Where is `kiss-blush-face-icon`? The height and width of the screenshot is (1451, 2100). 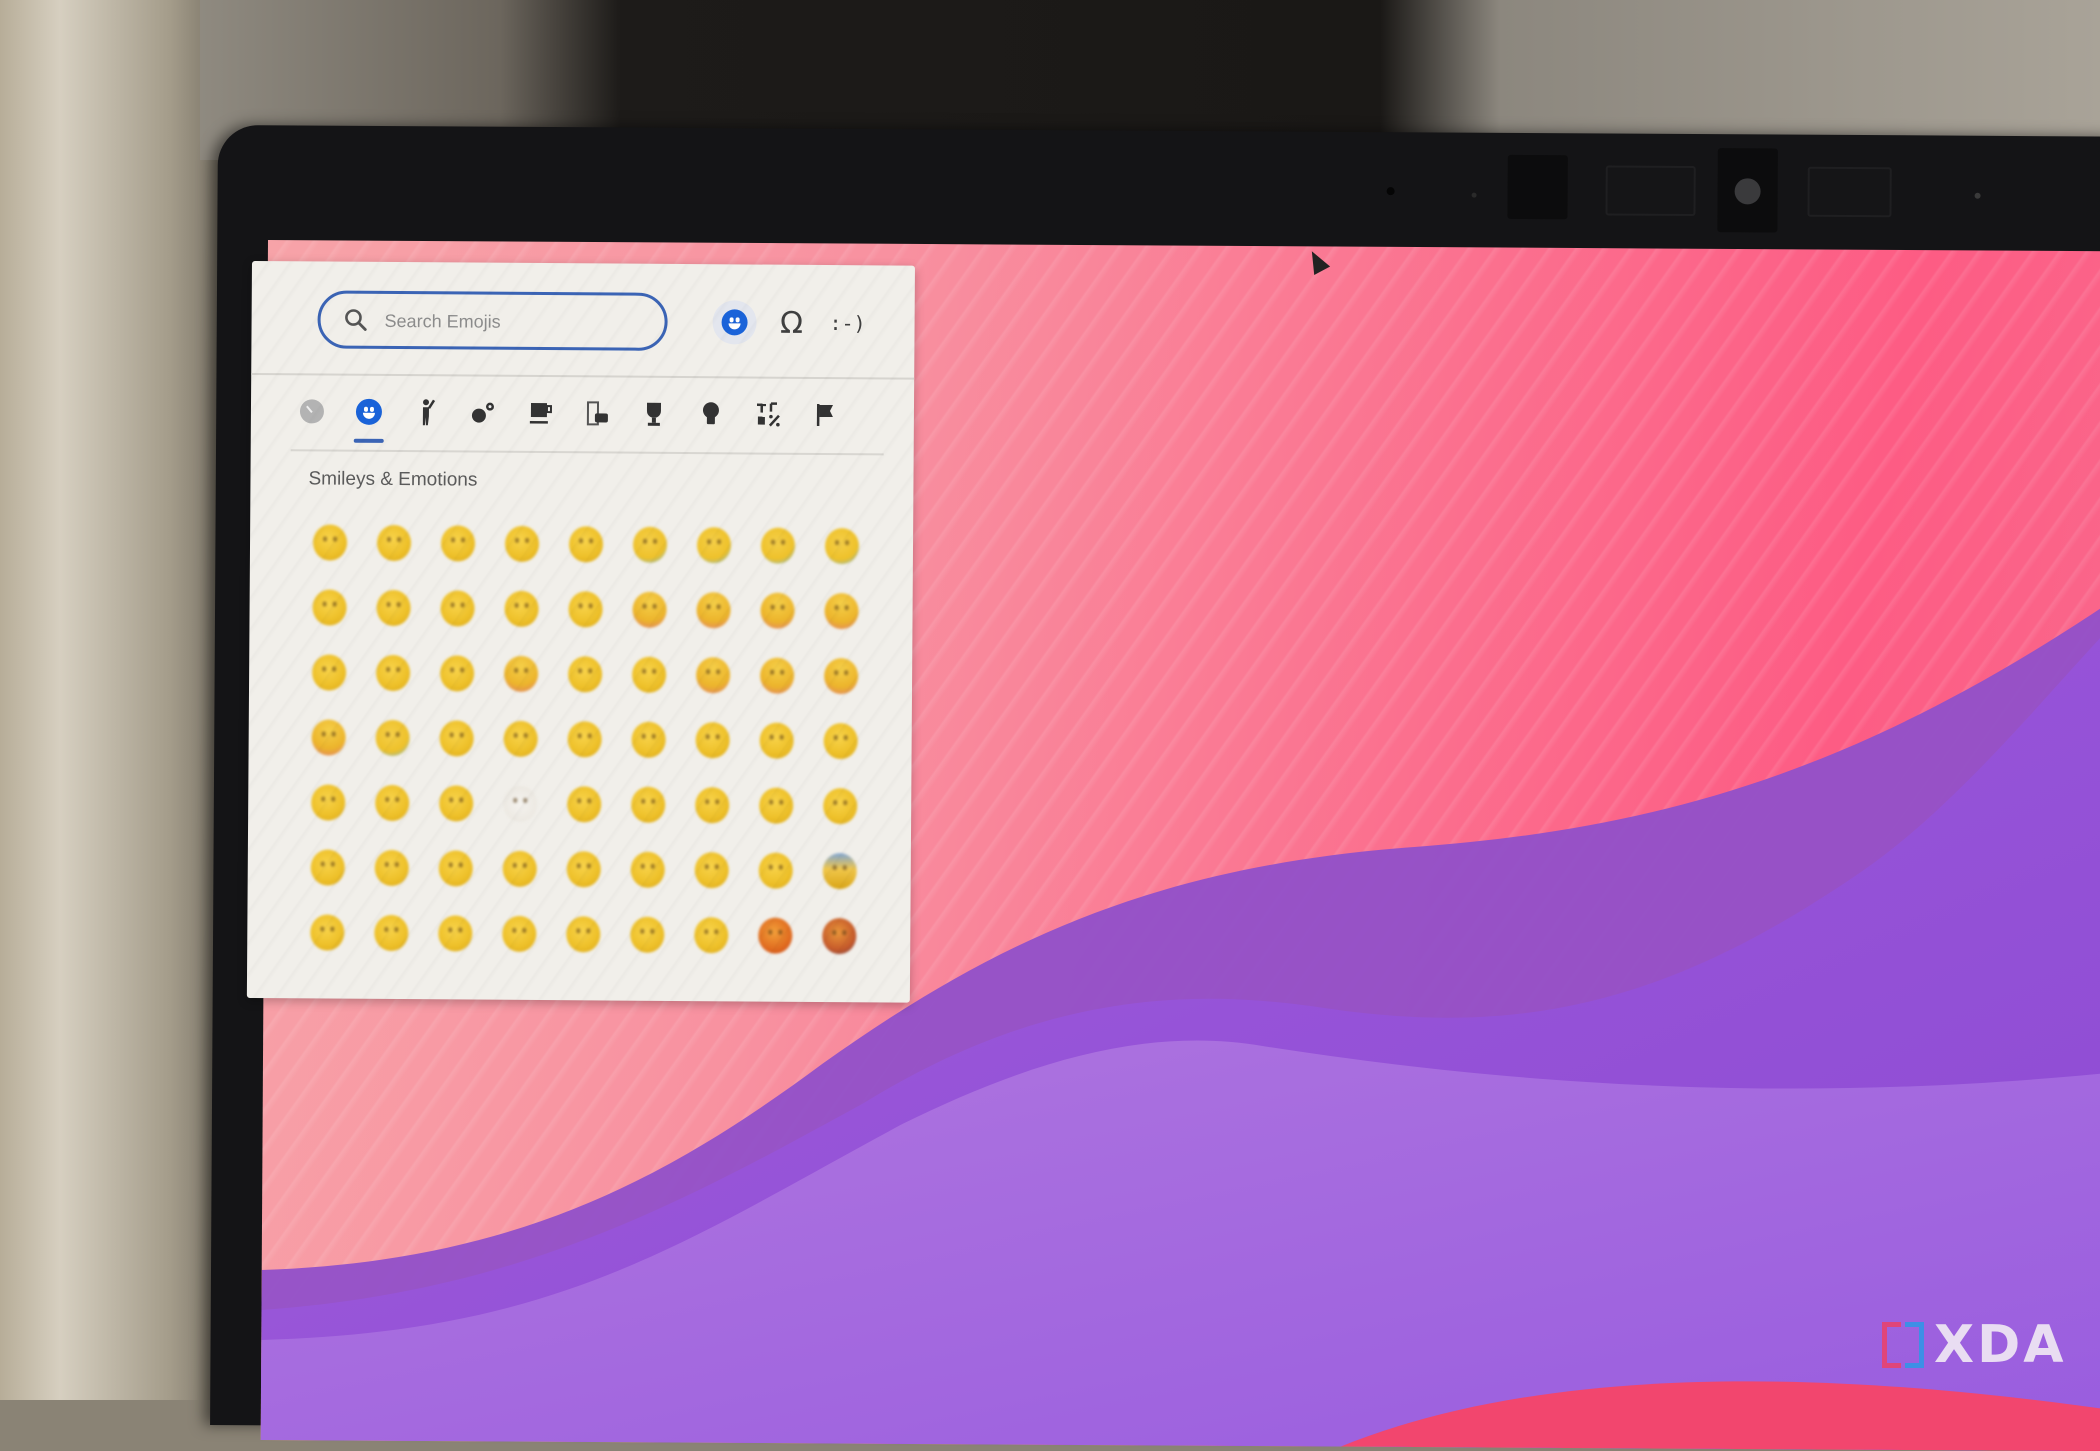
kiss-blush-face-icon is located at coordinates (455, 868).